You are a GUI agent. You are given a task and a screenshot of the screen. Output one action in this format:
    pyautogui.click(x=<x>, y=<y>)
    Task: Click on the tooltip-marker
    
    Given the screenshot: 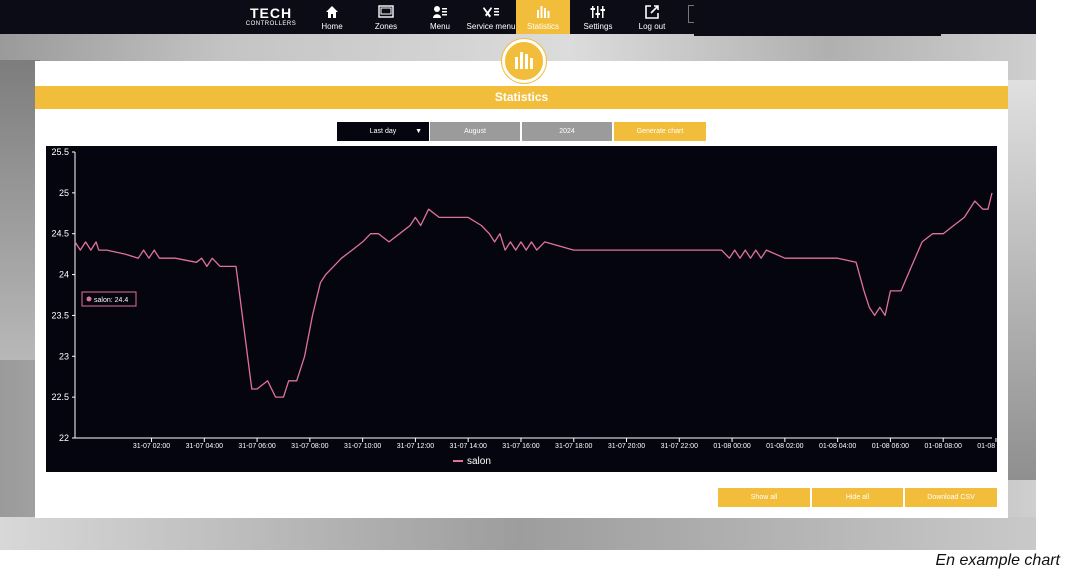 What is the action you would take?
    pyautogui.click(x=89, y=299)
    